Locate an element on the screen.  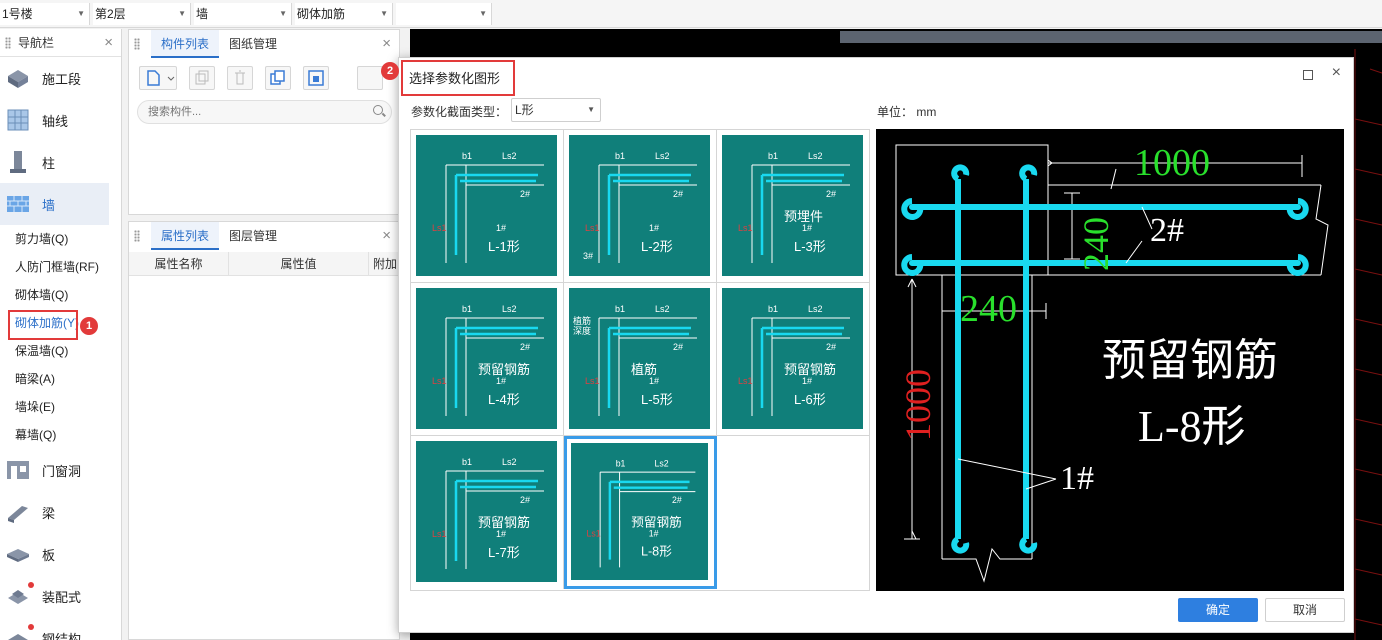
nav-item-construction-stage: 施工段 is located at coordinates (60, 78).